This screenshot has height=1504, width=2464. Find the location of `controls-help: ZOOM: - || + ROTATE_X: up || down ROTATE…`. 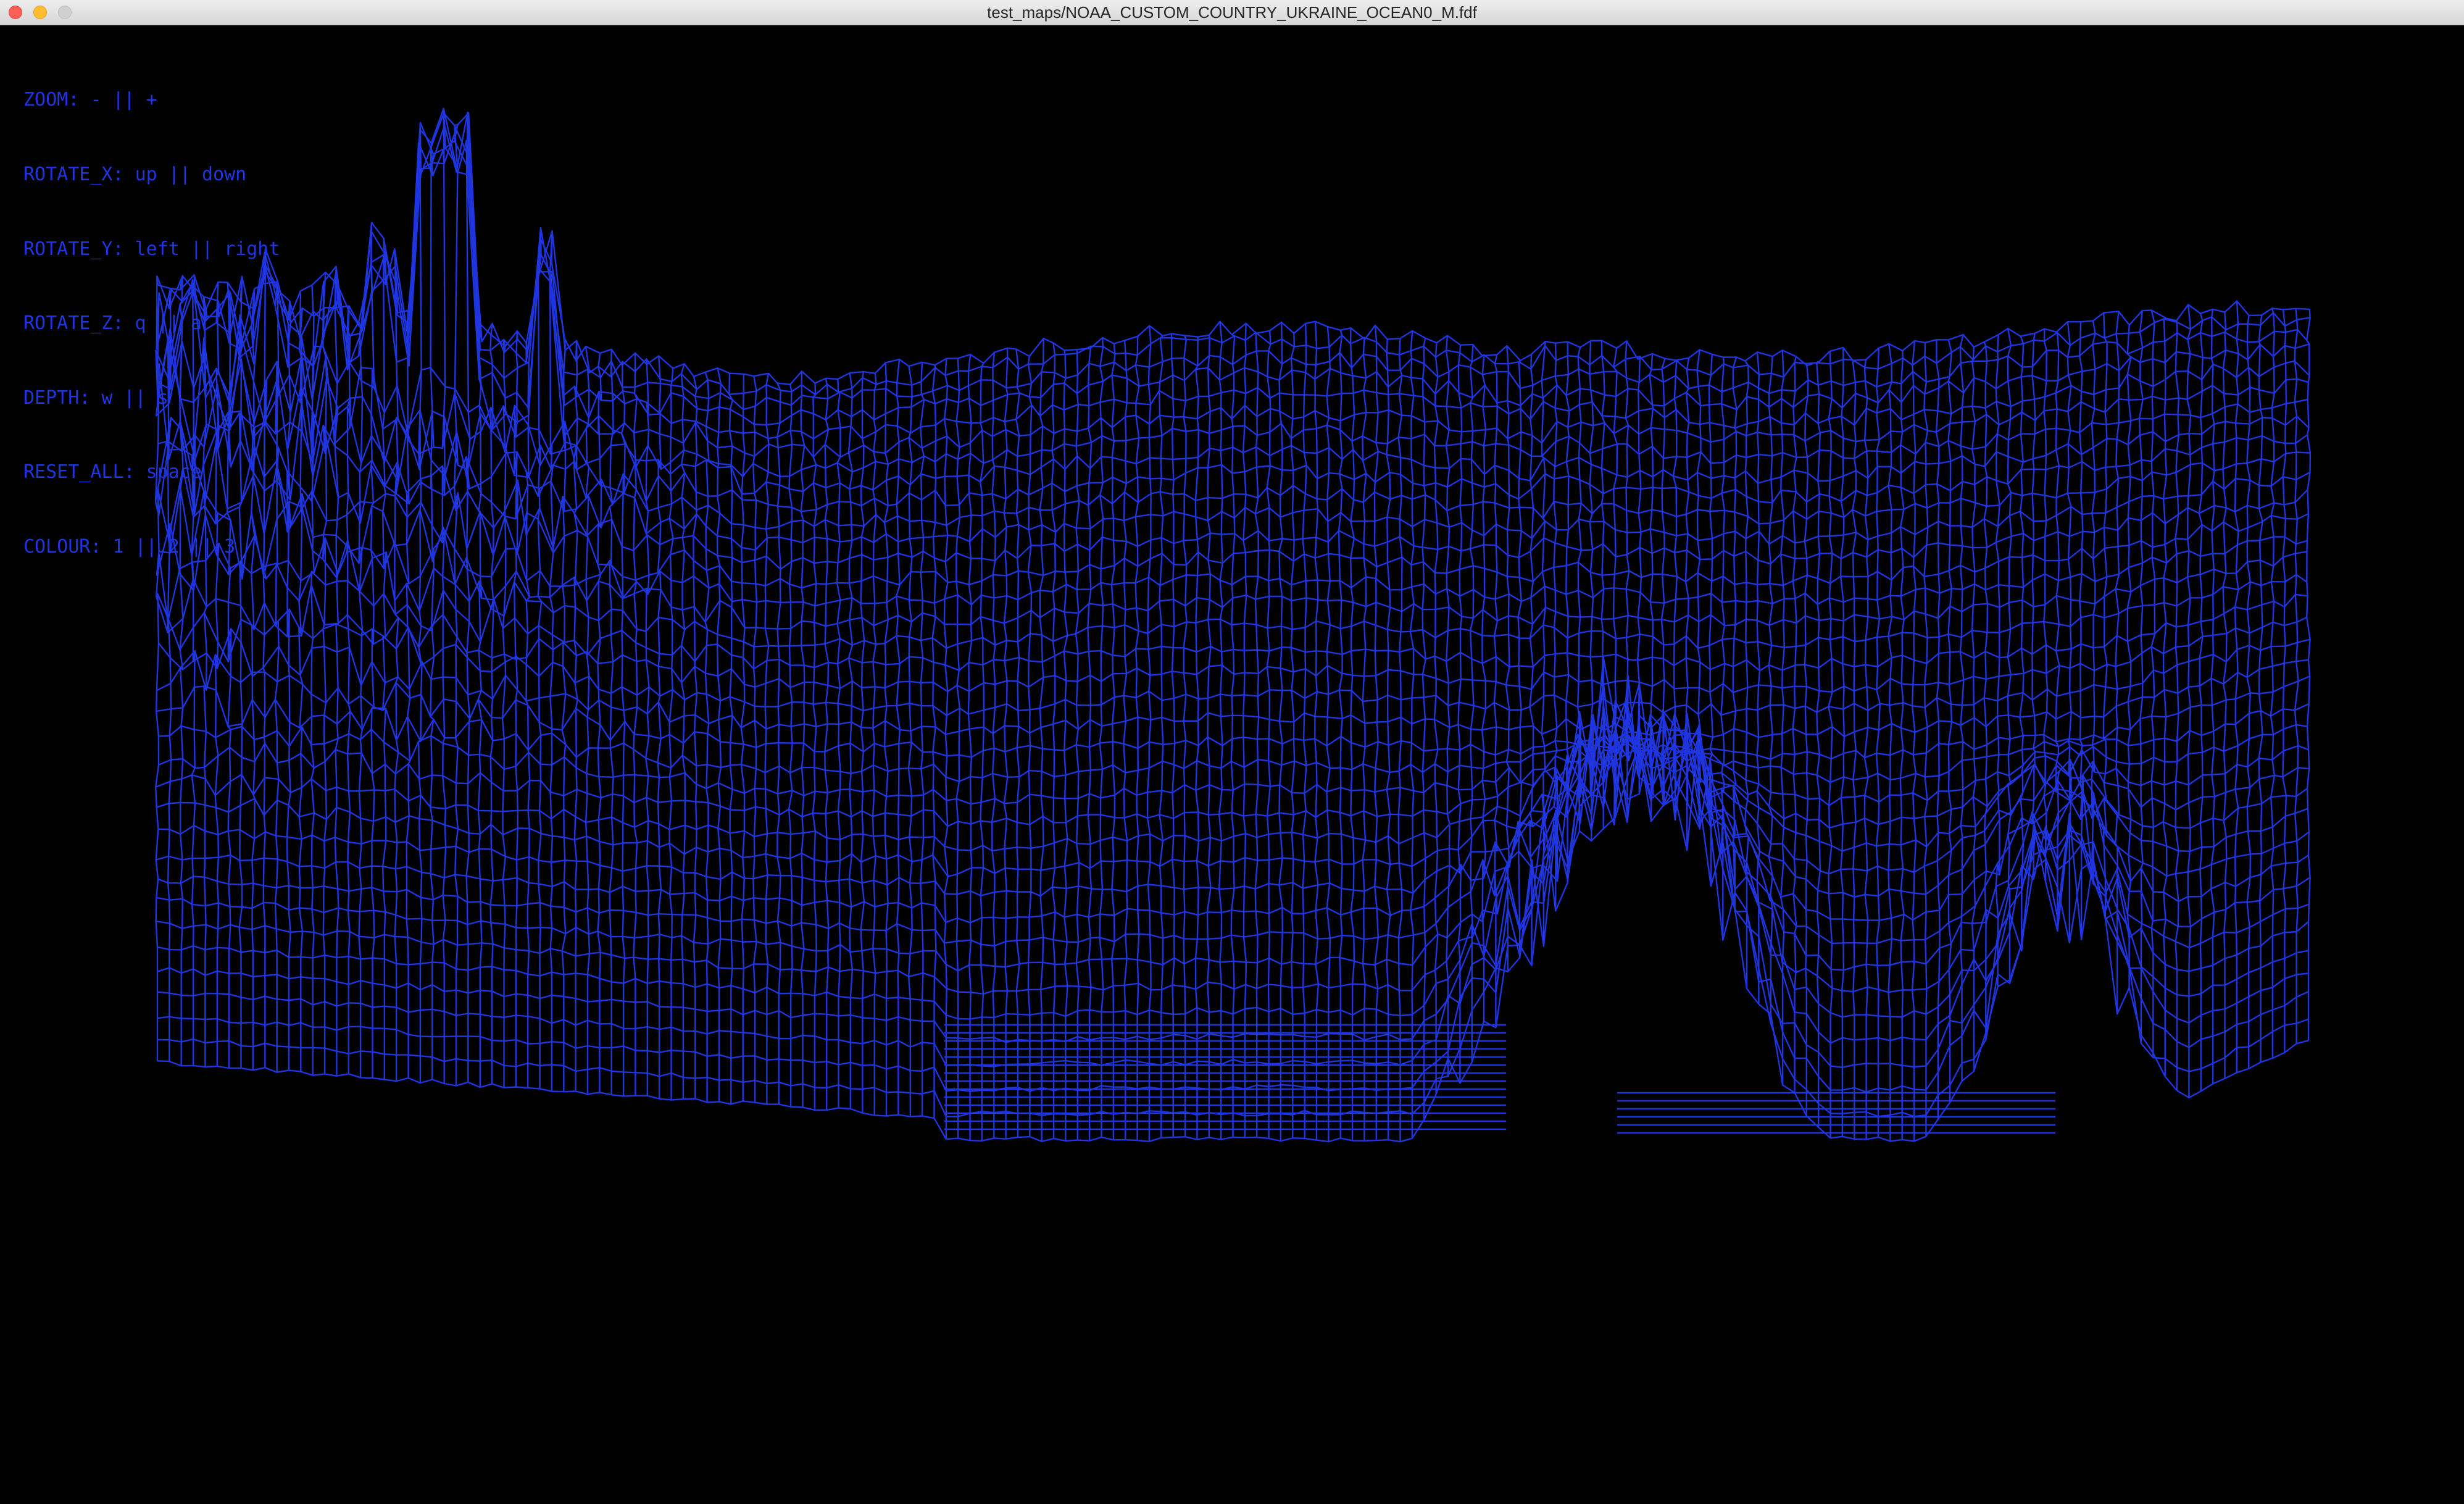

controls-help: ZOOM: - || + ROTATE_X: up || down ROTATE… is located at coordinates (151, 324).